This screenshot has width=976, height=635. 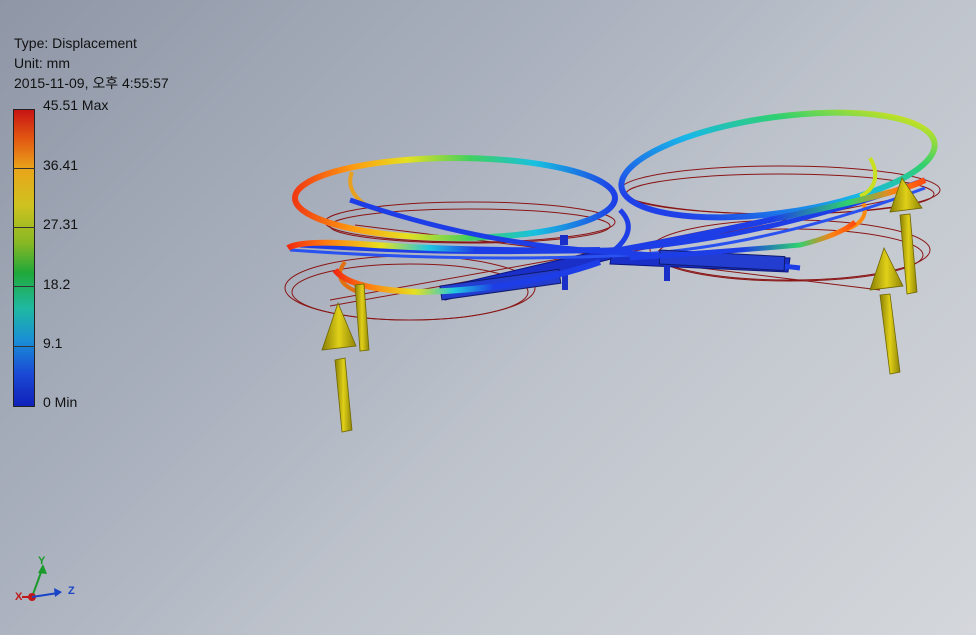 I want to click on rotor-guard-ring-back-left, so click(x=455, y=198).